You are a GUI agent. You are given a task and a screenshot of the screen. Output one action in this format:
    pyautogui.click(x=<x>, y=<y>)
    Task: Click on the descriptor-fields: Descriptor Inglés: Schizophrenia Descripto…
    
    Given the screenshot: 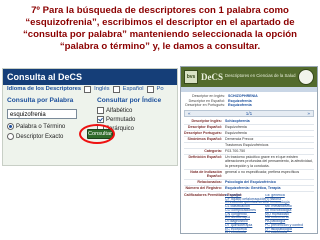 What is the action you would take?
    pyautogui.click(x=249, y=155)
    